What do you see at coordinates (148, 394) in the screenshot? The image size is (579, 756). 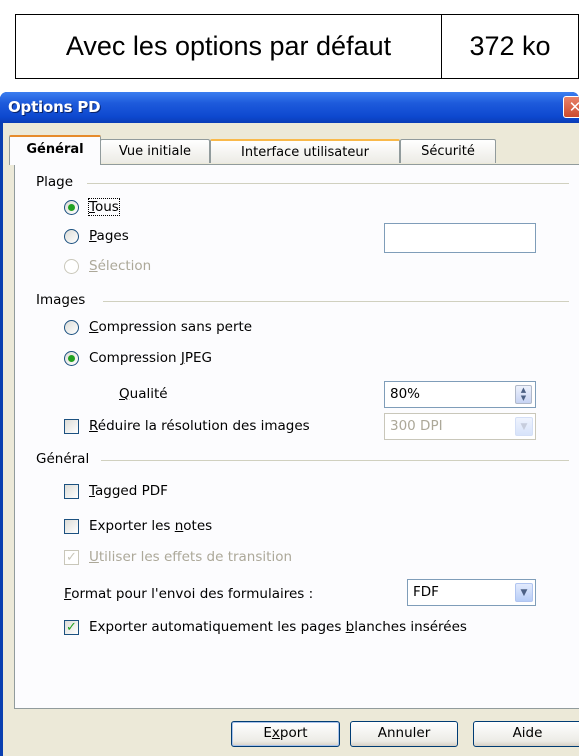 I see `quality-text: ualité` at bounding box center [148, 394].